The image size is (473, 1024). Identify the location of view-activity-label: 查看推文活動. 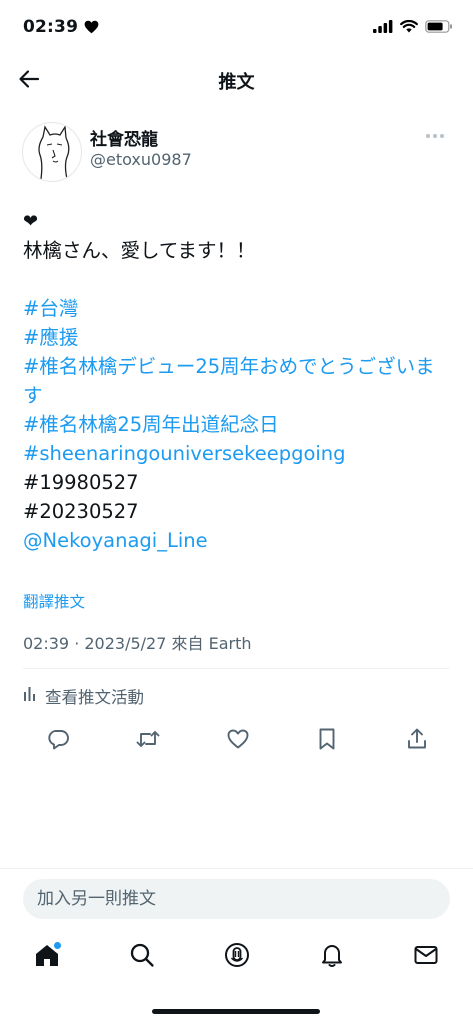
(94, 697).